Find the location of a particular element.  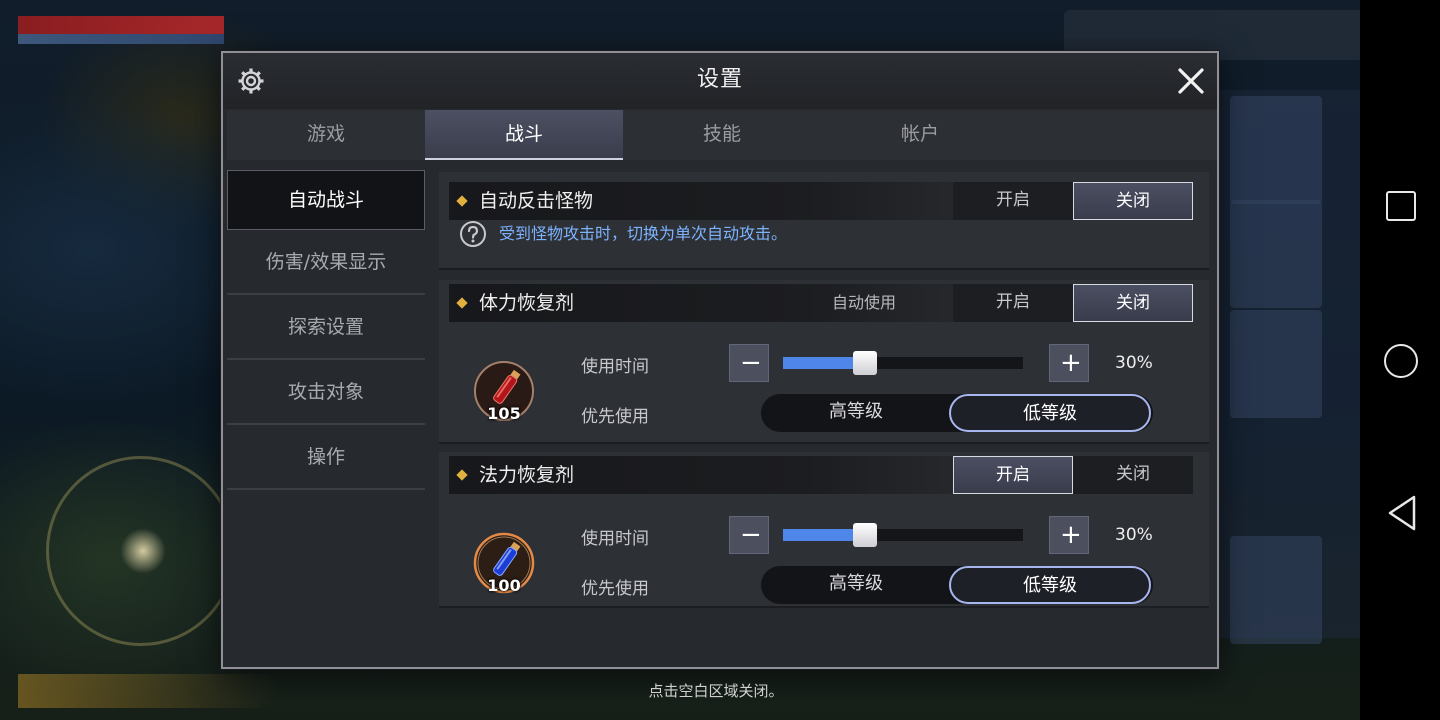

mp-toggle: 开启 关闭 is located at coordinates (1073, 475).